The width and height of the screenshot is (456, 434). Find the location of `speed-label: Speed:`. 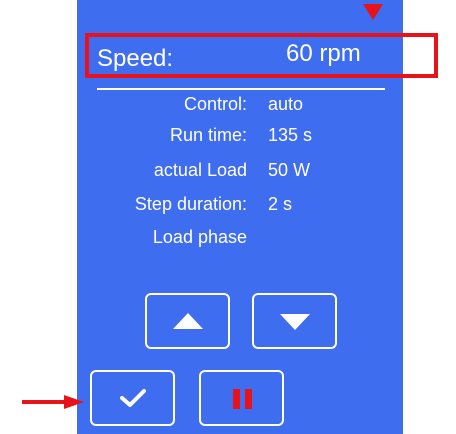

speed-label: Speed: is located at coordinates (135, 58).